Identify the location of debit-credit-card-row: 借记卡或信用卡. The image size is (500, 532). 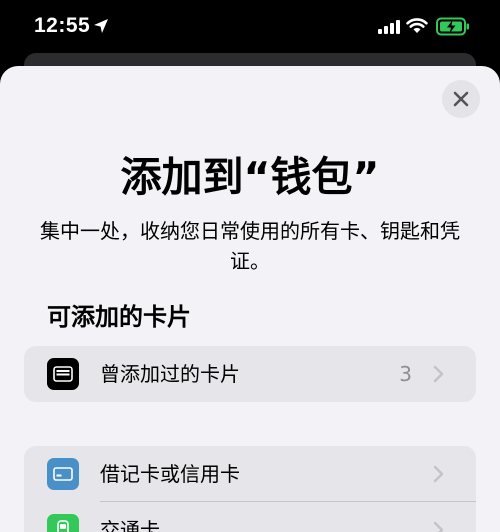
(250, 474).